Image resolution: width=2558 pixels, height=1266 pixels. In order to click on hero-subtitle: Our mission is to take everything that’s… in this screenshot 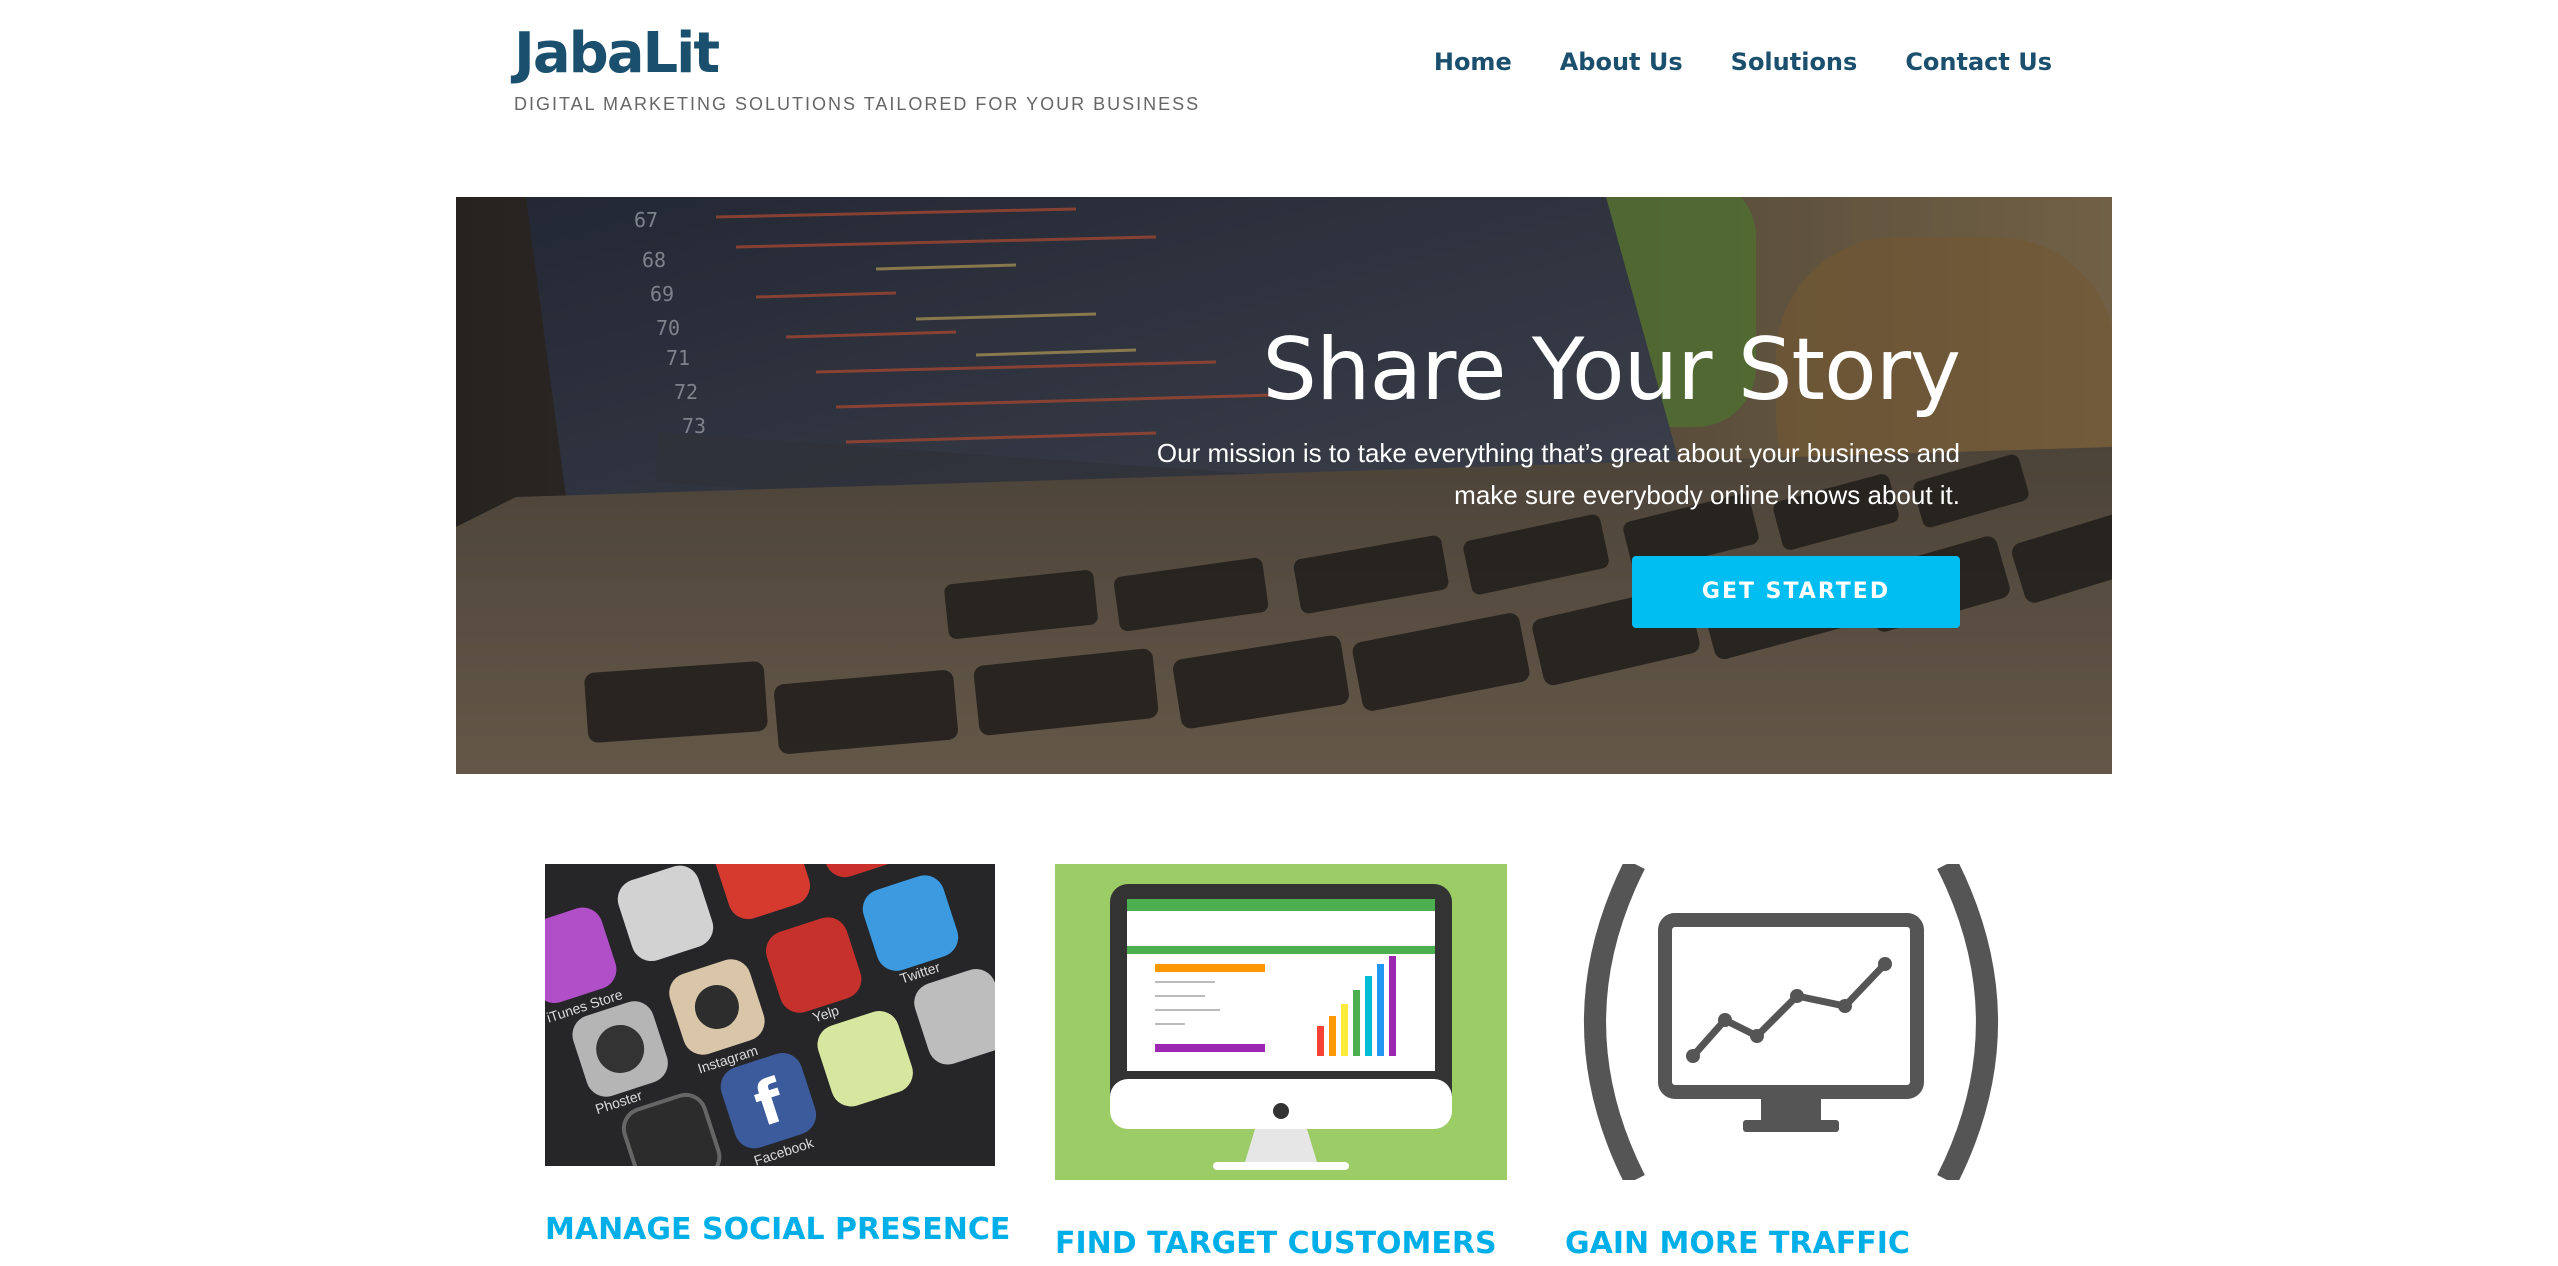, I will do `click(1558, 473)`.